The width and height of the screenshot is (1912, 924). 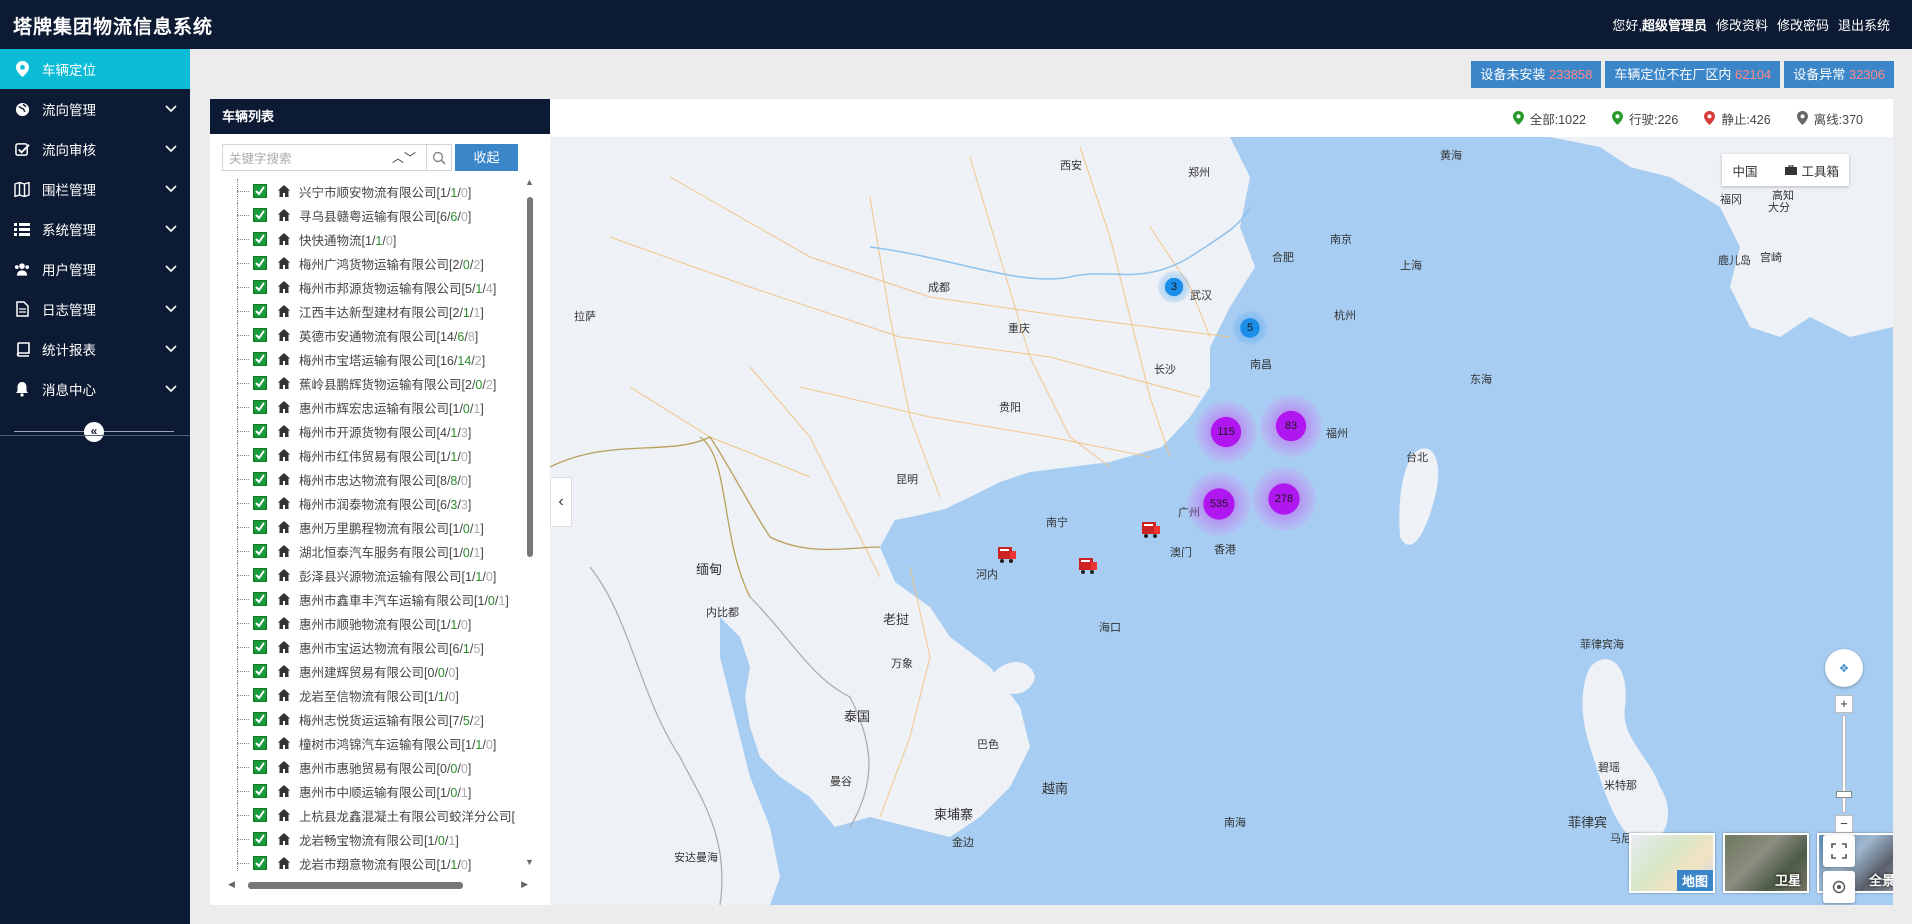 I want to click on map-type-road: 地图, so click(x=1672, y=863).